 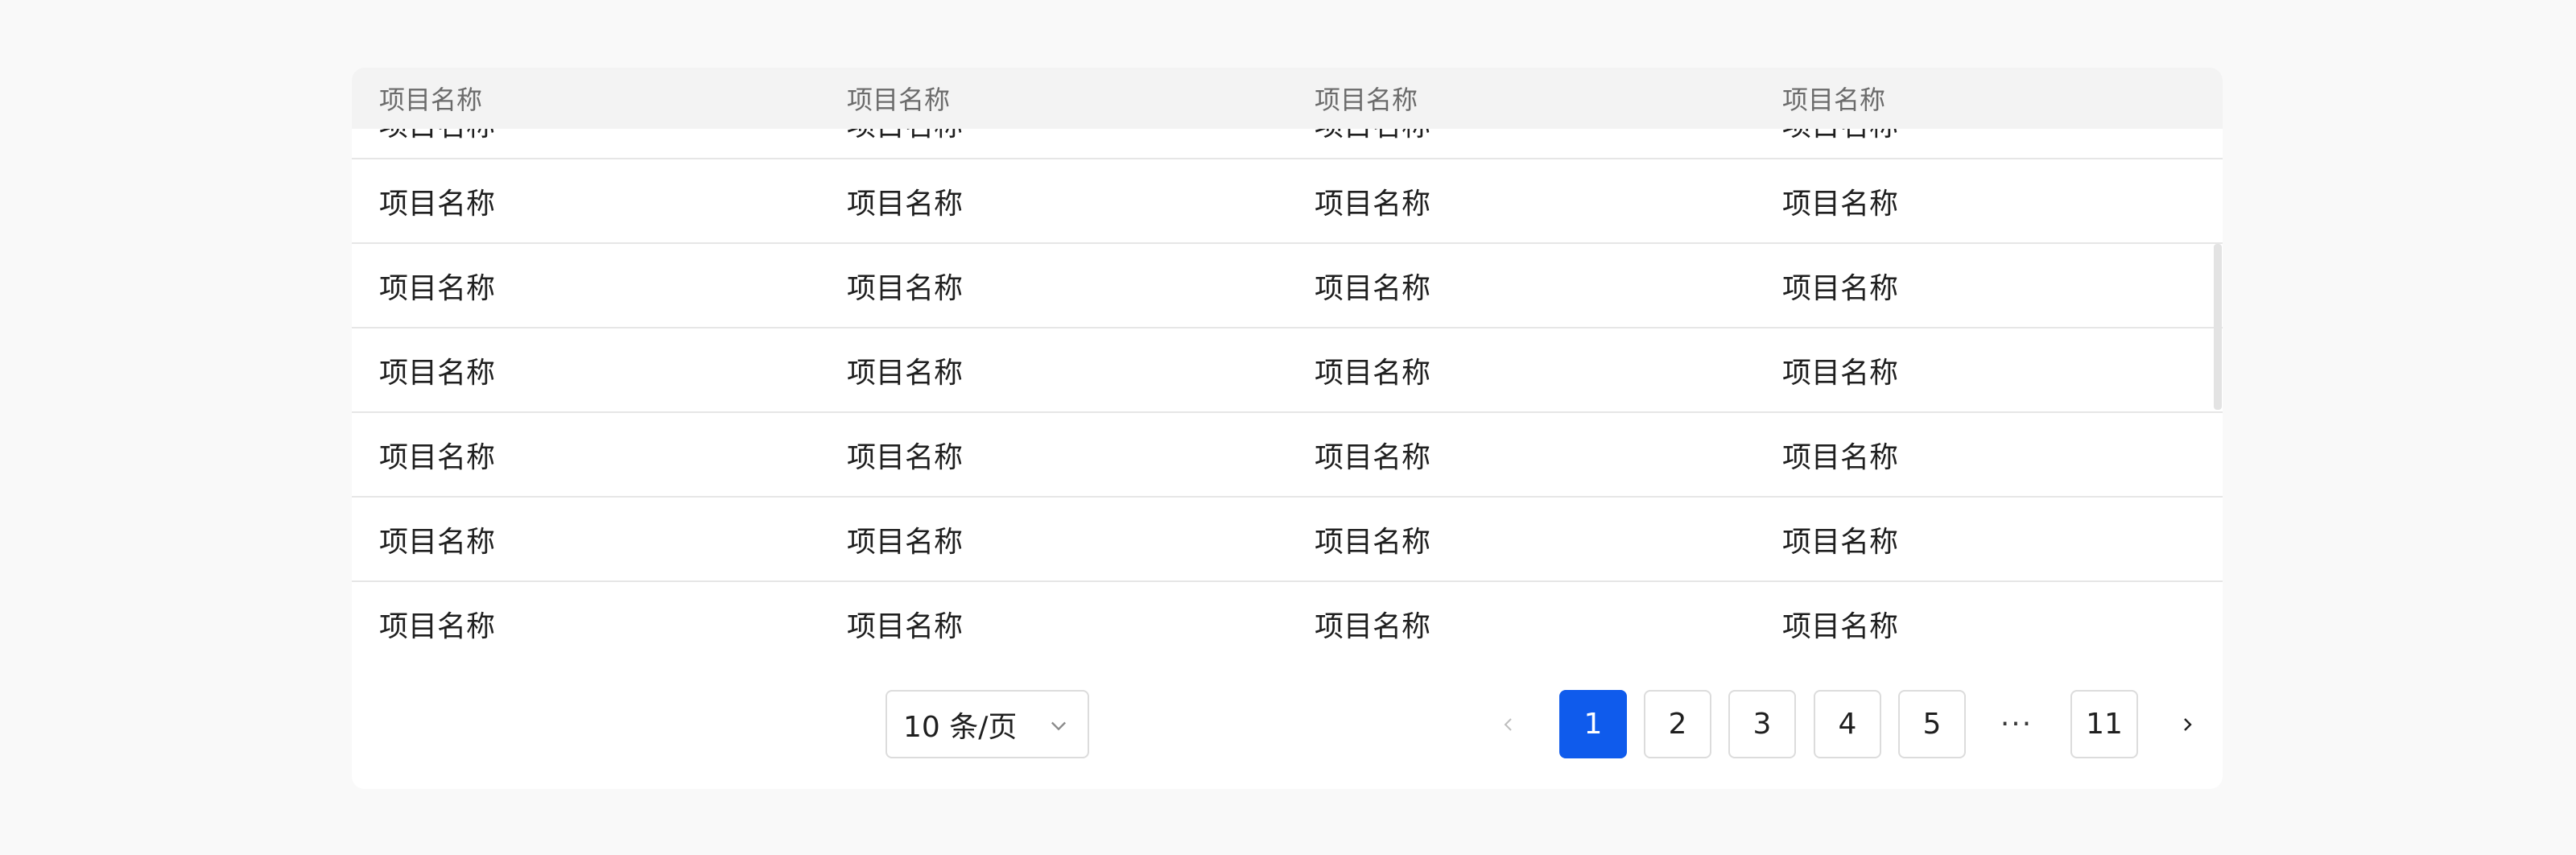 I want to click on page-button-4: 4, so click(x=1848, y=724).